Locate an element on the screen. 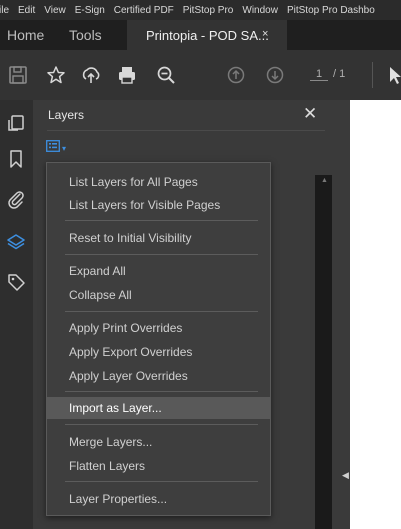 The width and height of the screenshot is (401, 529). menu-item-reset-visibility: Reset to Initial Visibility is located at coordinates (158, 238).